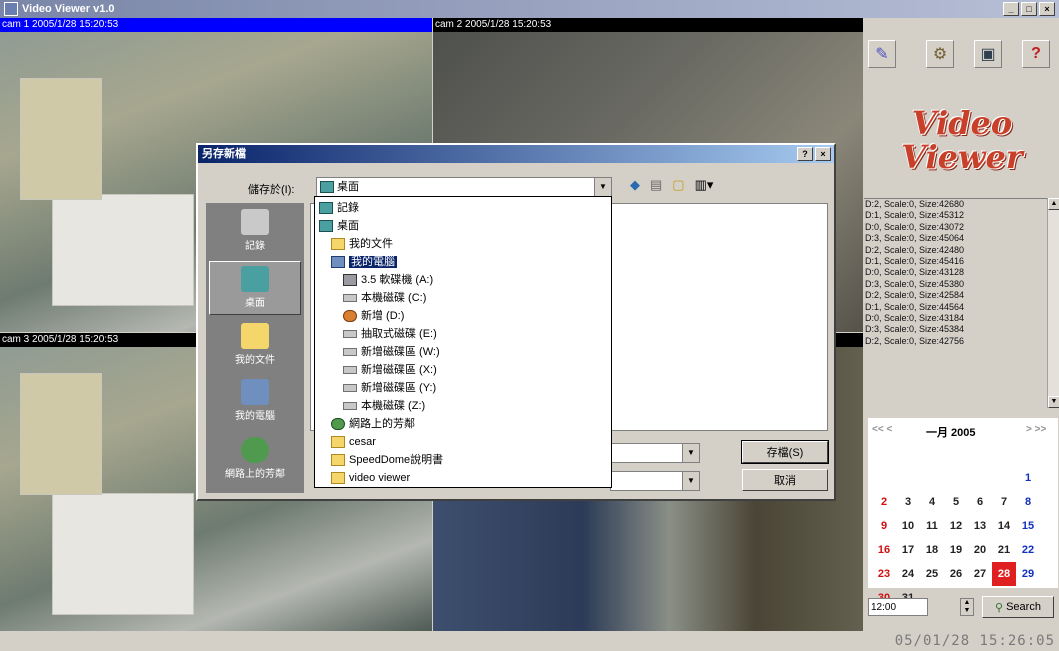  What do you see at coordinates (898, 607) in the screenshot?
I see `time-input: 12:00` at bounding box center [898, 607].